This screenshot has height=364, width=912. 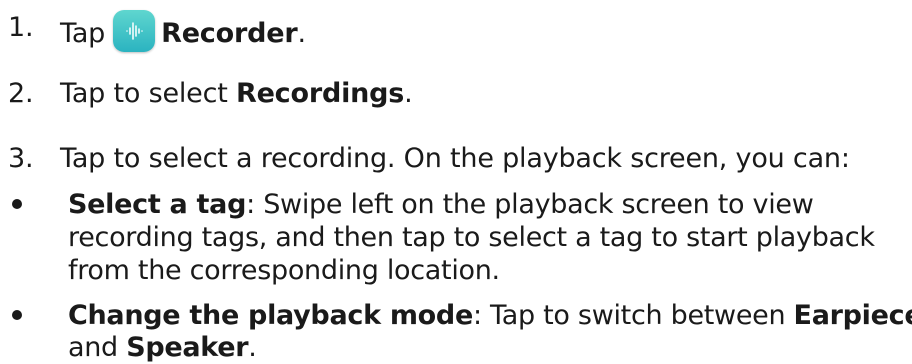 I want to click on step-number: 2., so click(x=21, y=93).